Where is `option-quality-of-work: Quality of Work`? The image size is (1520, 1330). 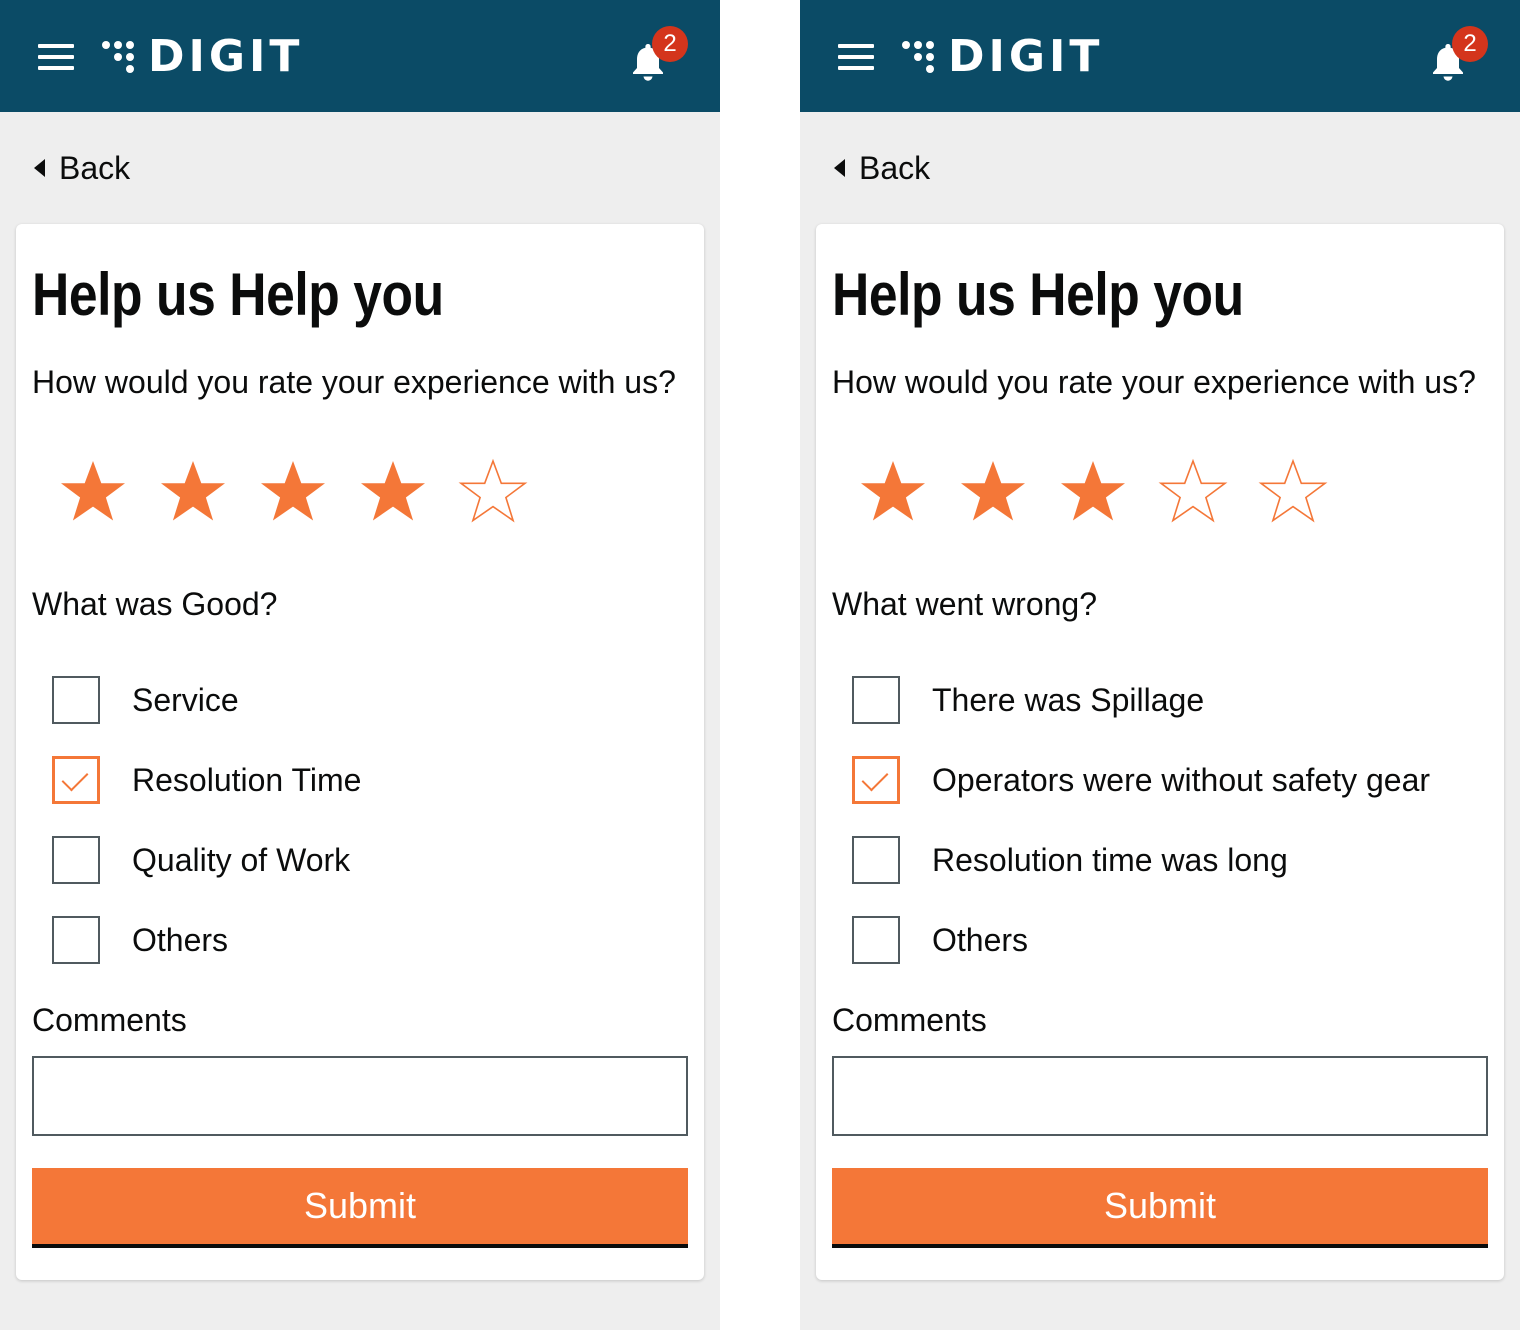 option-quality-of-work: Quality of Work is located at coordinates (201, 860).